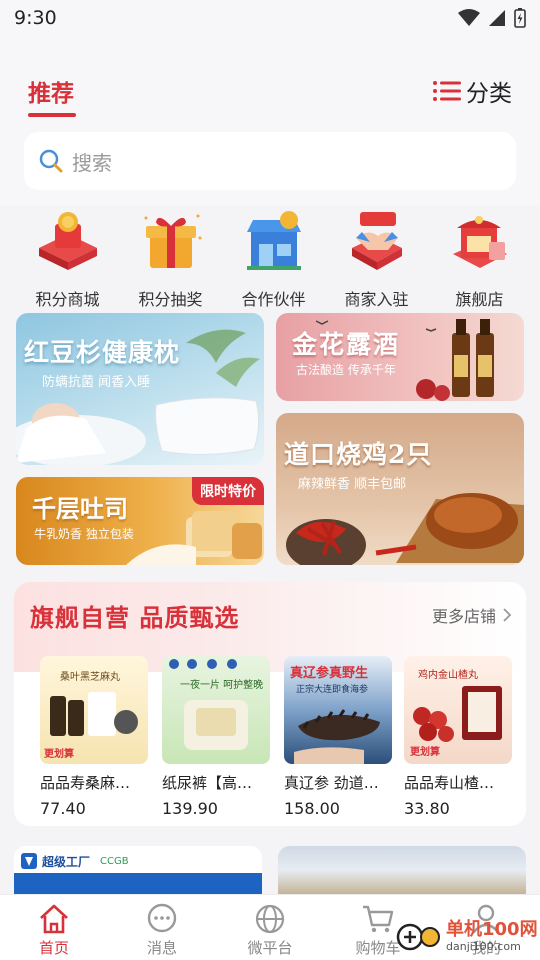  What do you see at coordinates (29, 861) in the screenshot?
I see `brand-logo-icon` at bounding box center [29, 861].